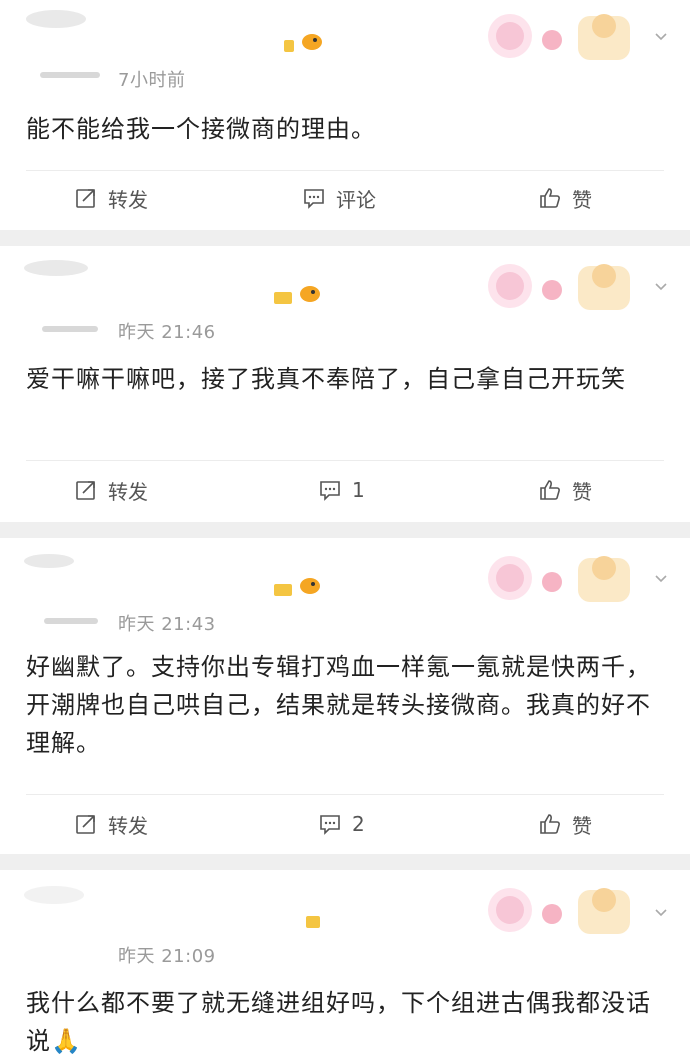  What do you see at coordinates (152, 80) in the screenshot?
I see `post-time: 7小时前` at bounding box center [152, 80].